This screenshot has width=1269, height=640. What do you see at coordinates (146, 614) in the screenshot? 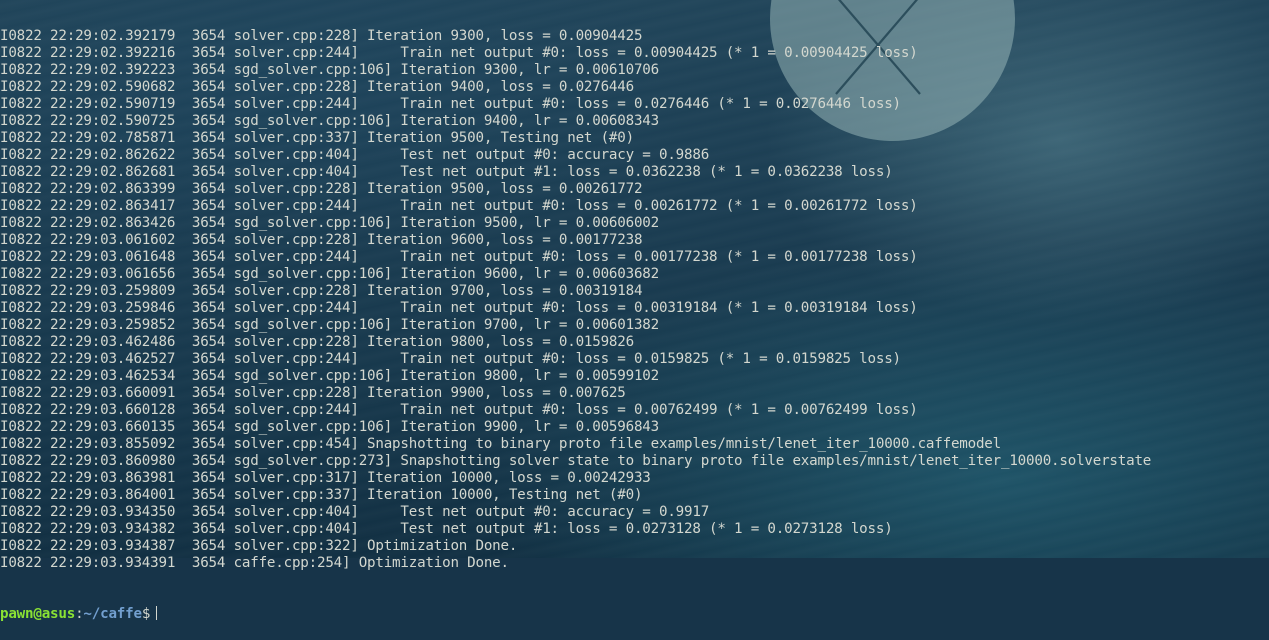
I see `prompt-symbol: $` at bounding box center [146, 614].